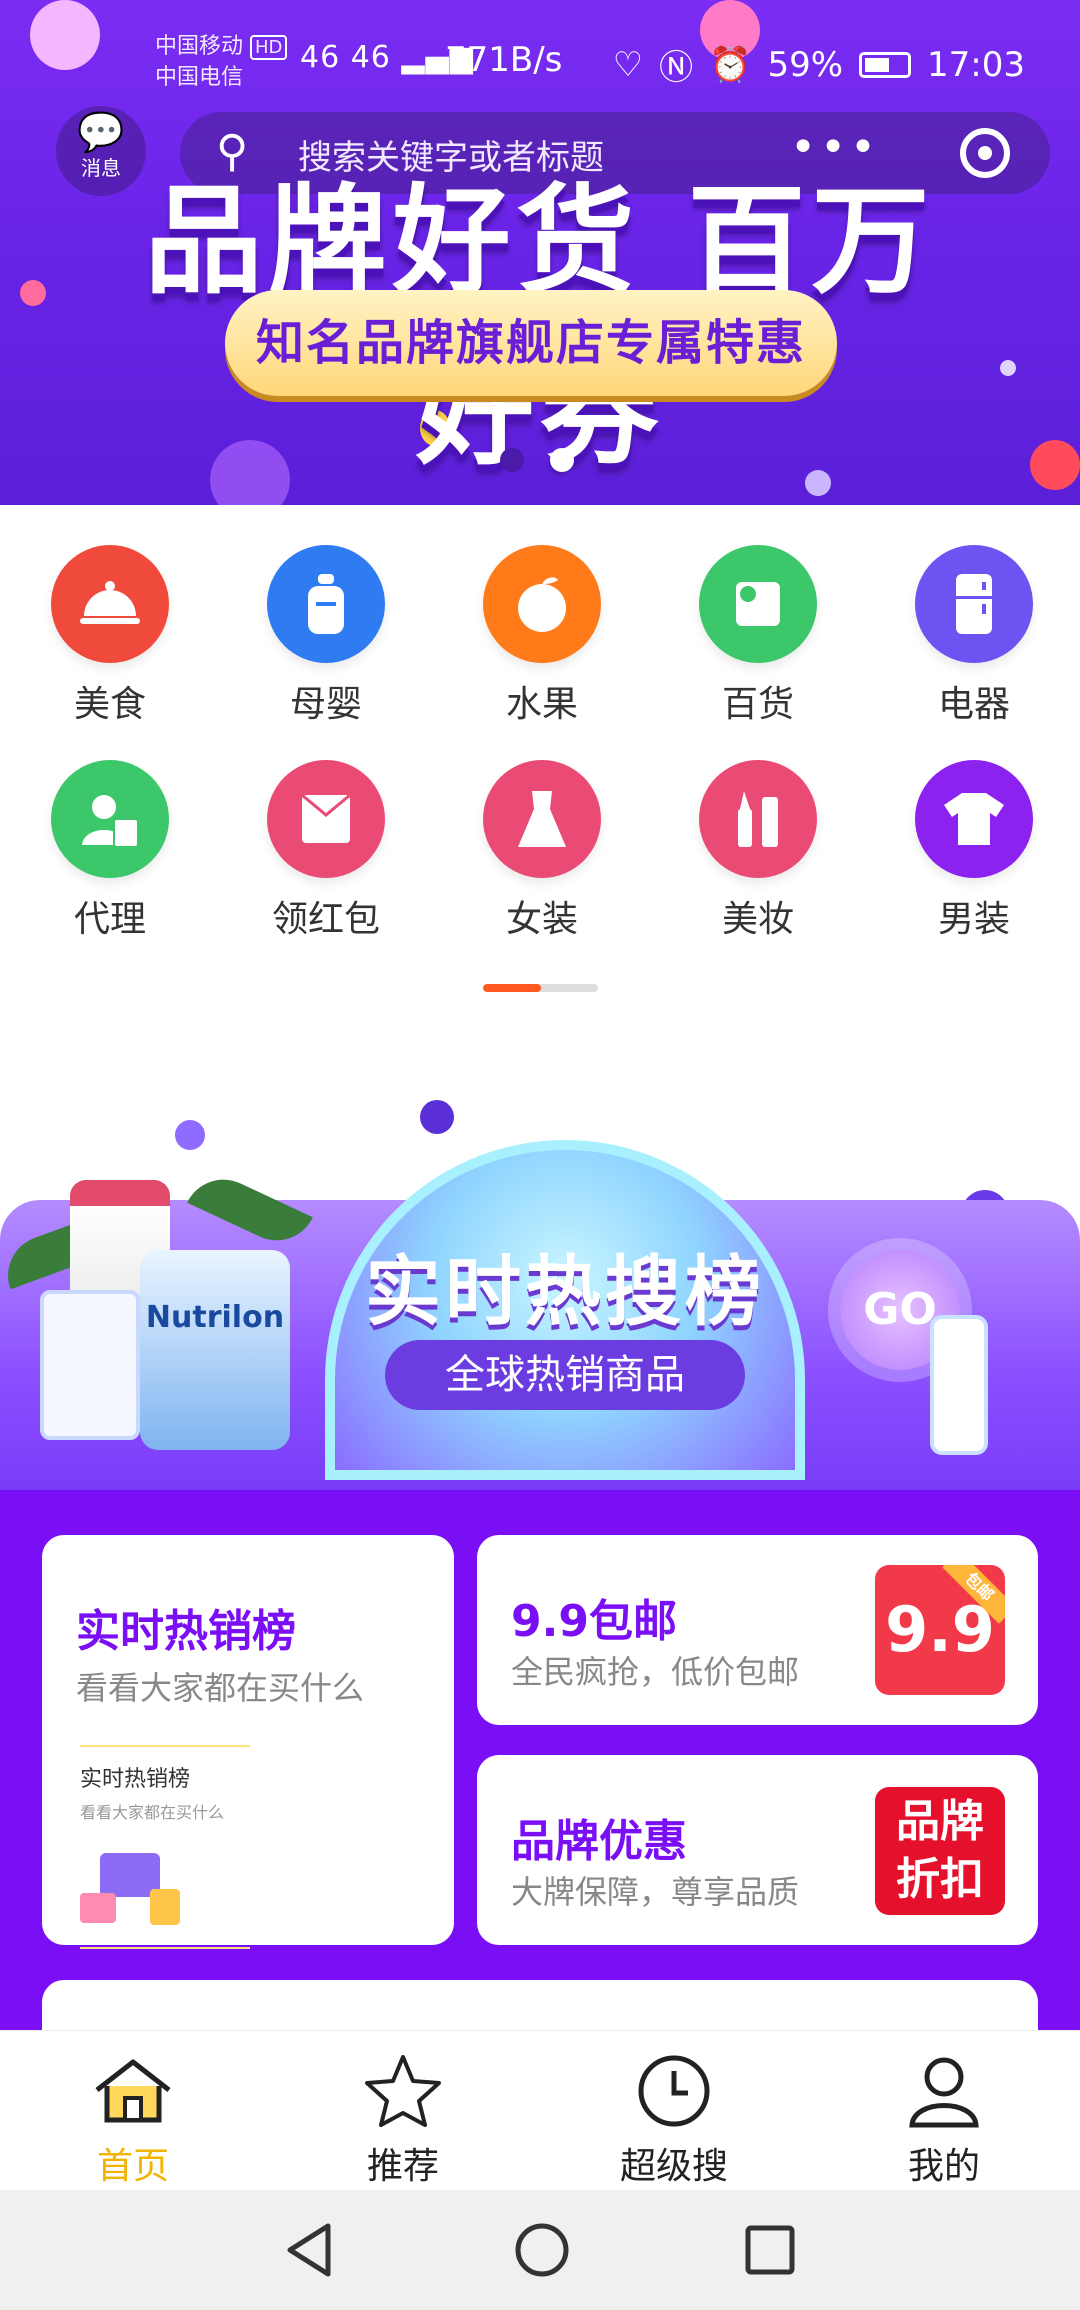 This screenshot has width=1080, height=2310. Describe the element at coordinates (757, 919) in the screenshot. I see `category-label: 美妆` at that location.